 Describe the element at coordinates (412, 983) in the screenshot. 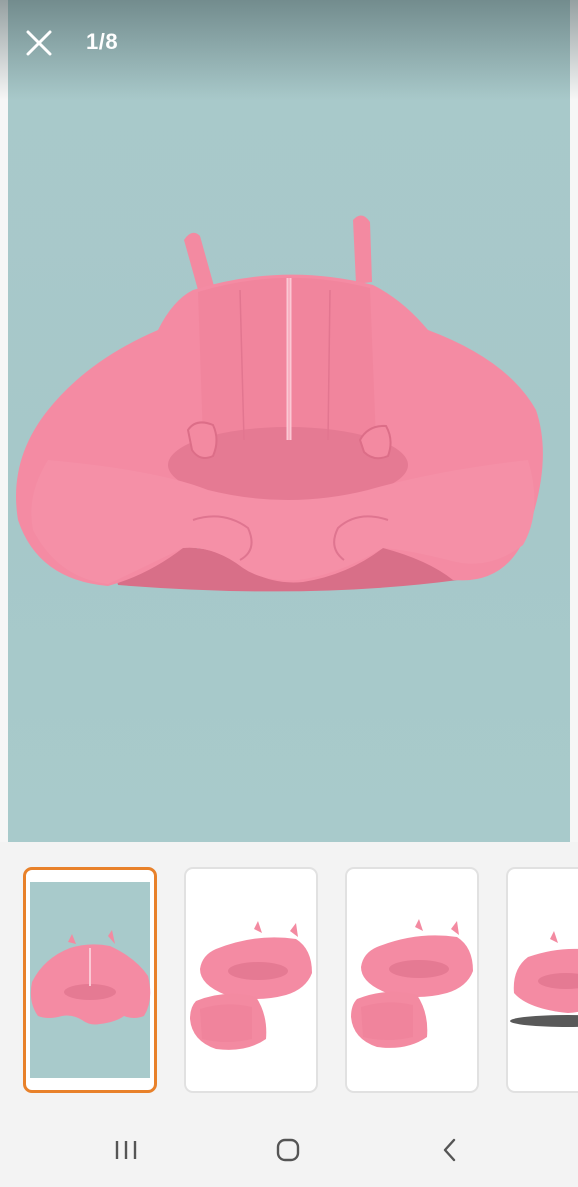

I see `thumbnail-3-image` at that location.